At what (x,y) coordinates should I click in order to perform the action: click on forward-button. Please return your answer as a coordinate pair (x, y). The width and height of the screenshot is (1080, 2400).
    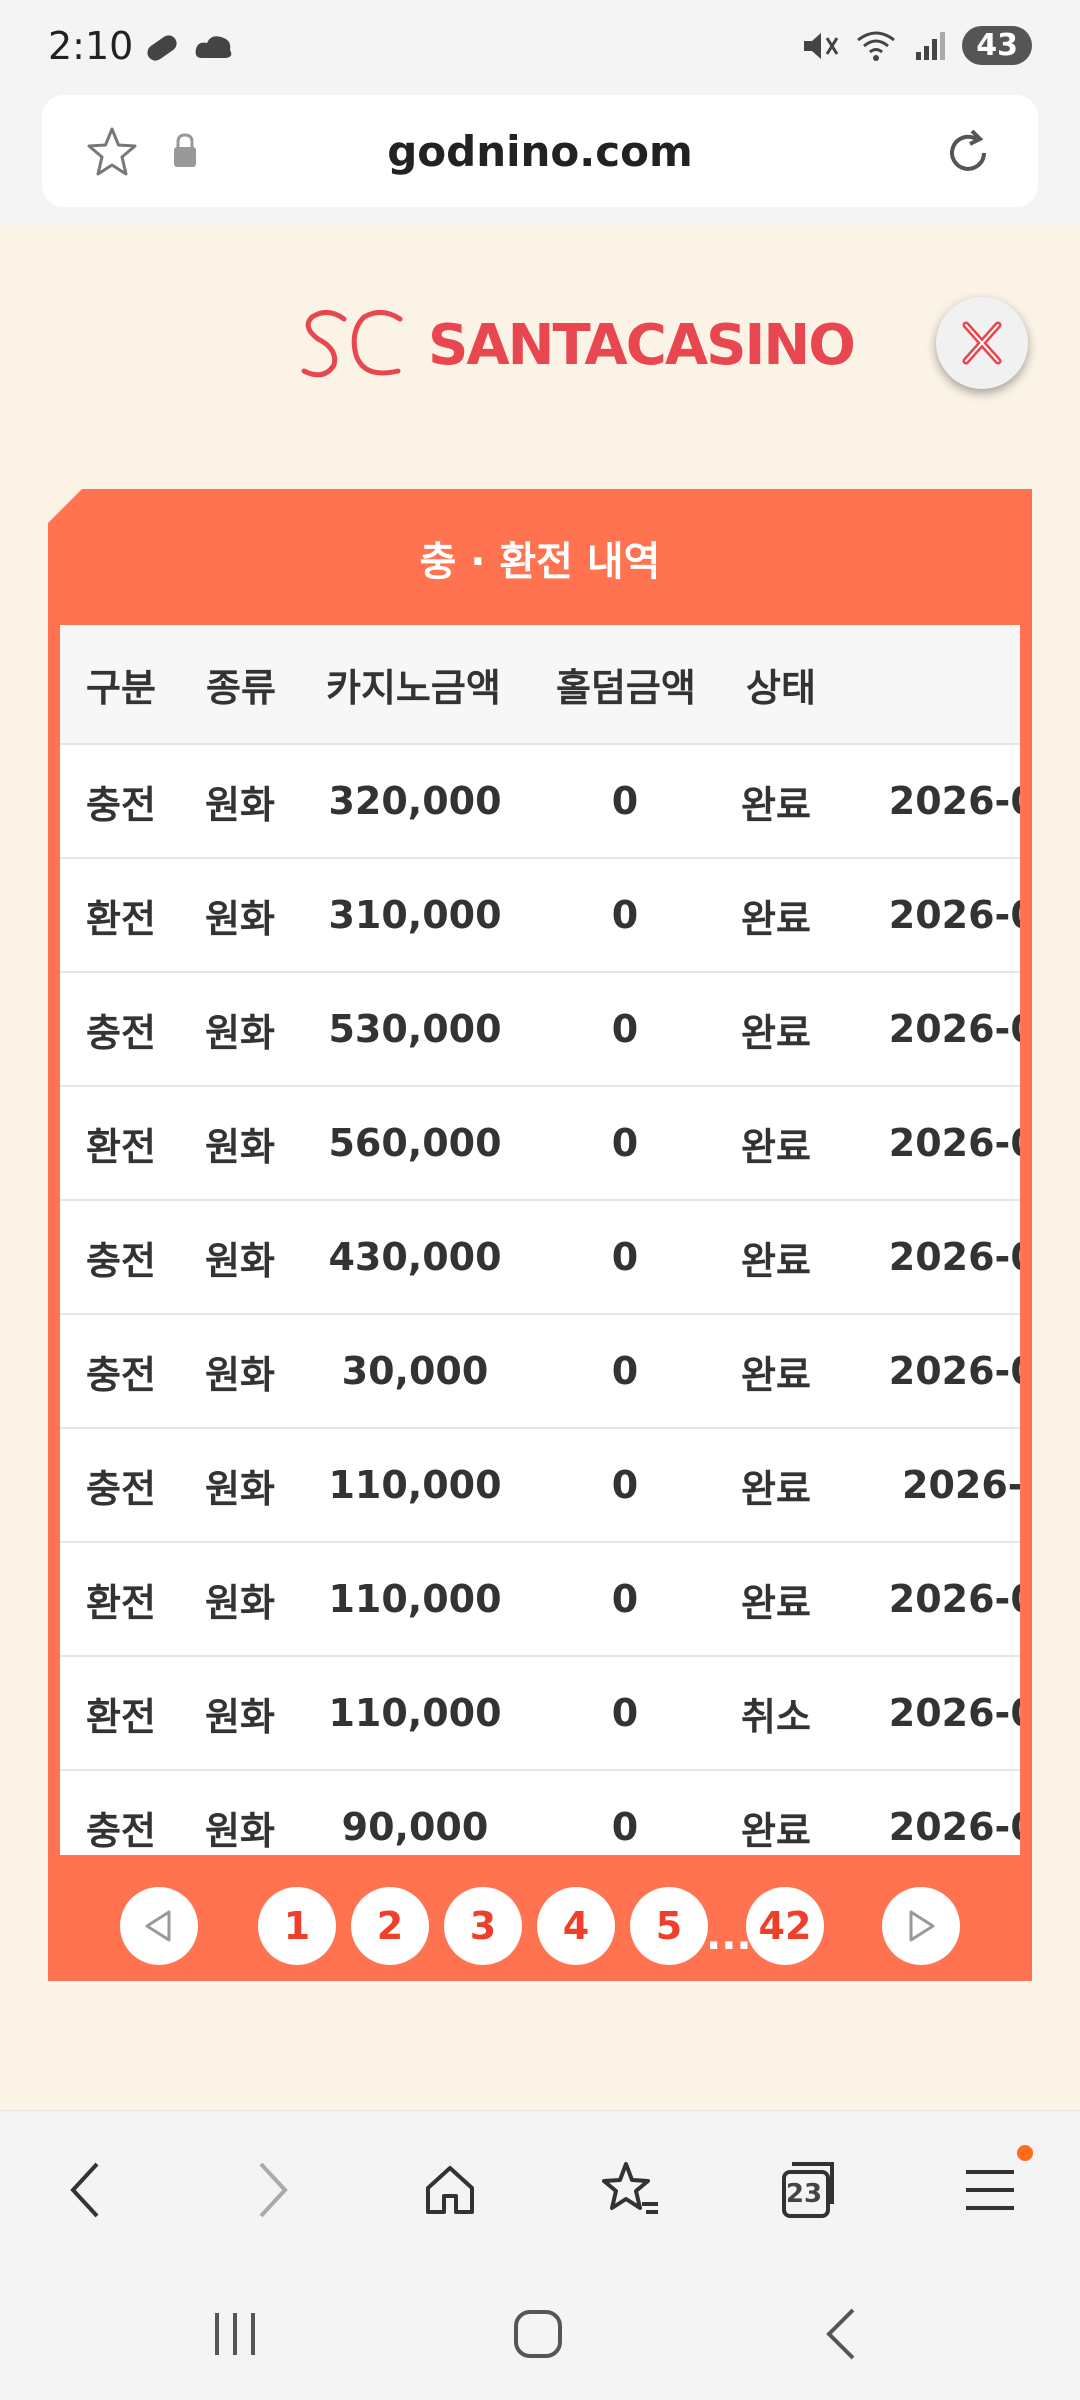
    Looking at the image, I should click on (271, 2190).